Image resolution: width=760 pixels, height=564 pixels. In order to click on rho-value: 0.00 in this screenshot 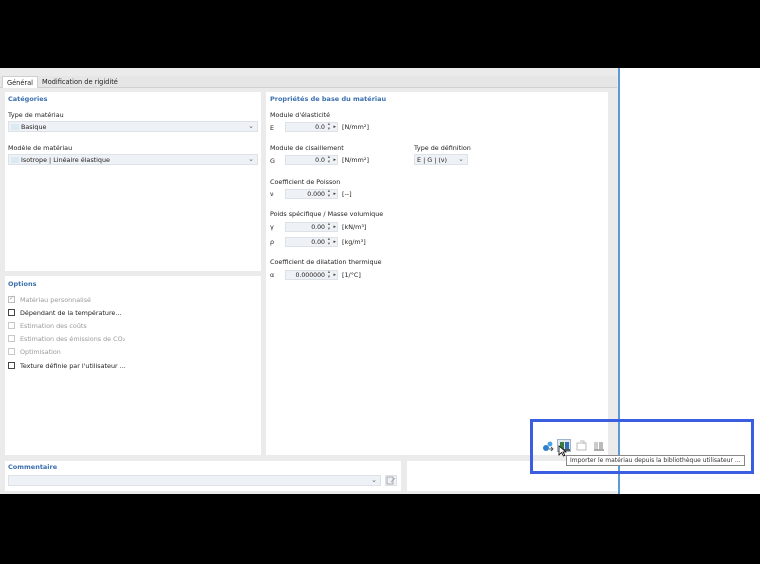, I will do `click(318, 242)`.